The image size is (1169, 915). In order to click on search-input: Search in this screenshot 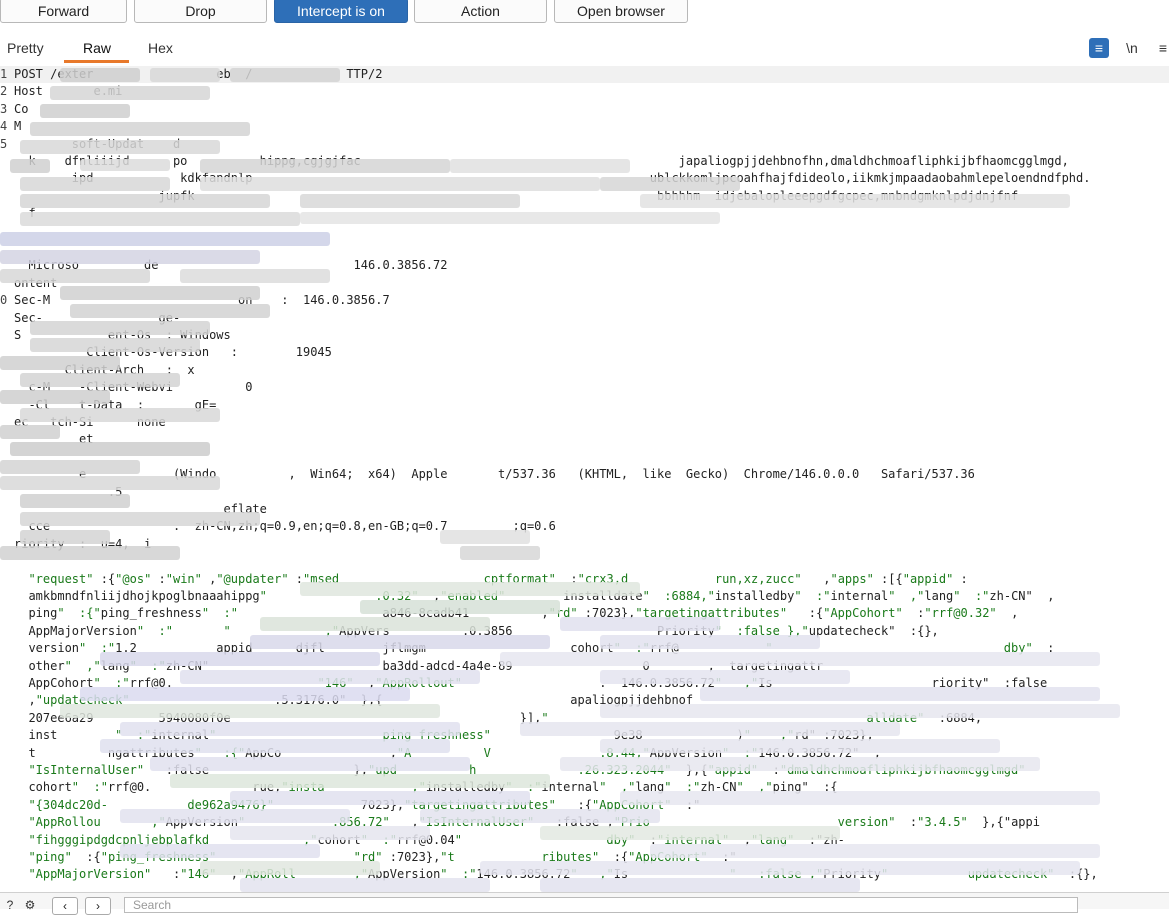, I will do `click(601, 905)`.